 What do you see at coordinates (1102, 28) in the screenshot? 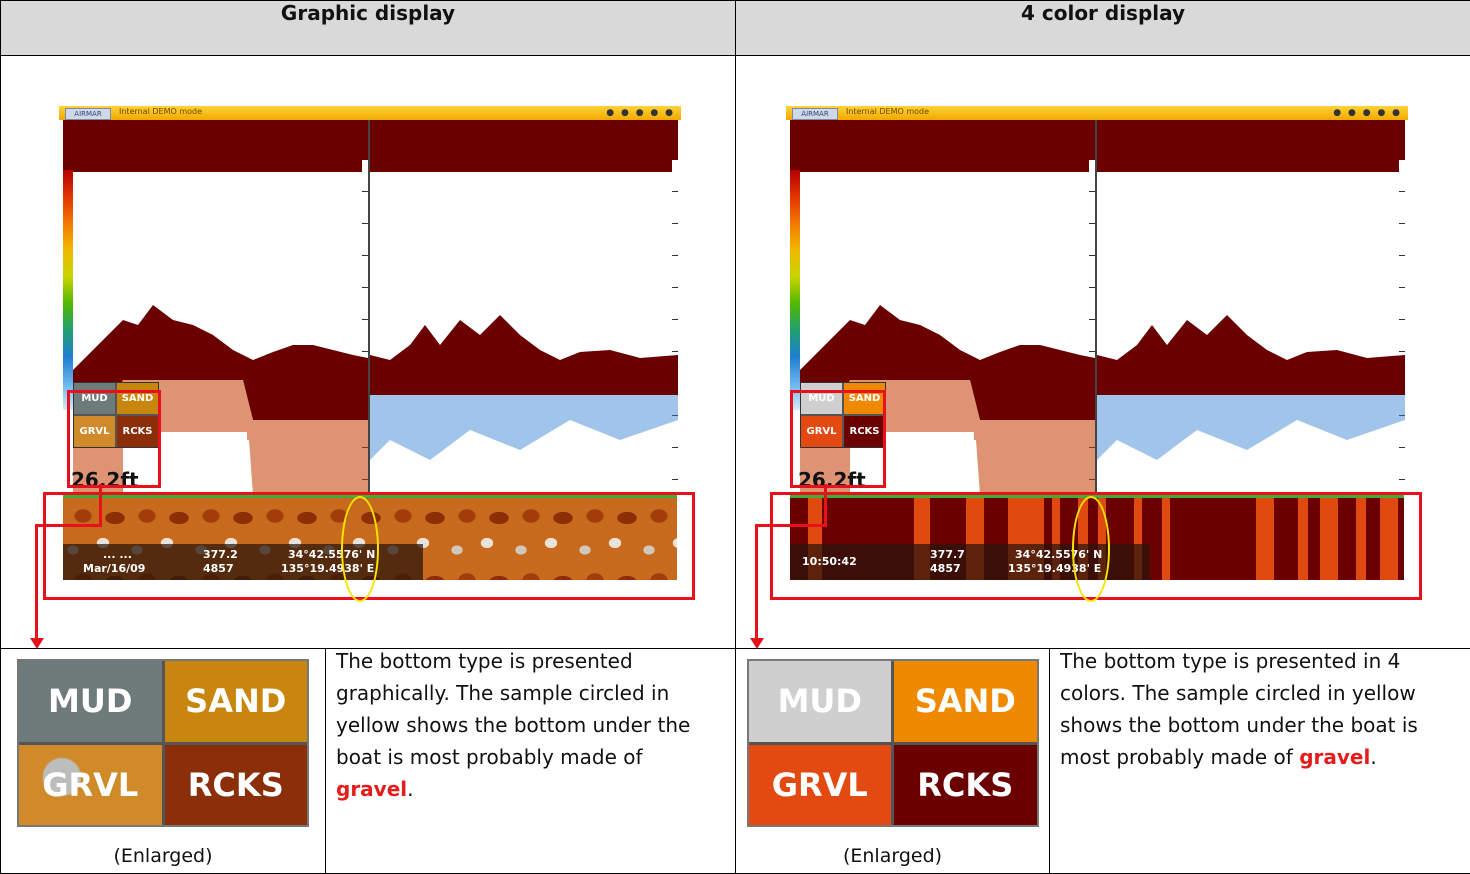
I see `header-4color-display: 4 color display` at bounding box center [1102, 28].